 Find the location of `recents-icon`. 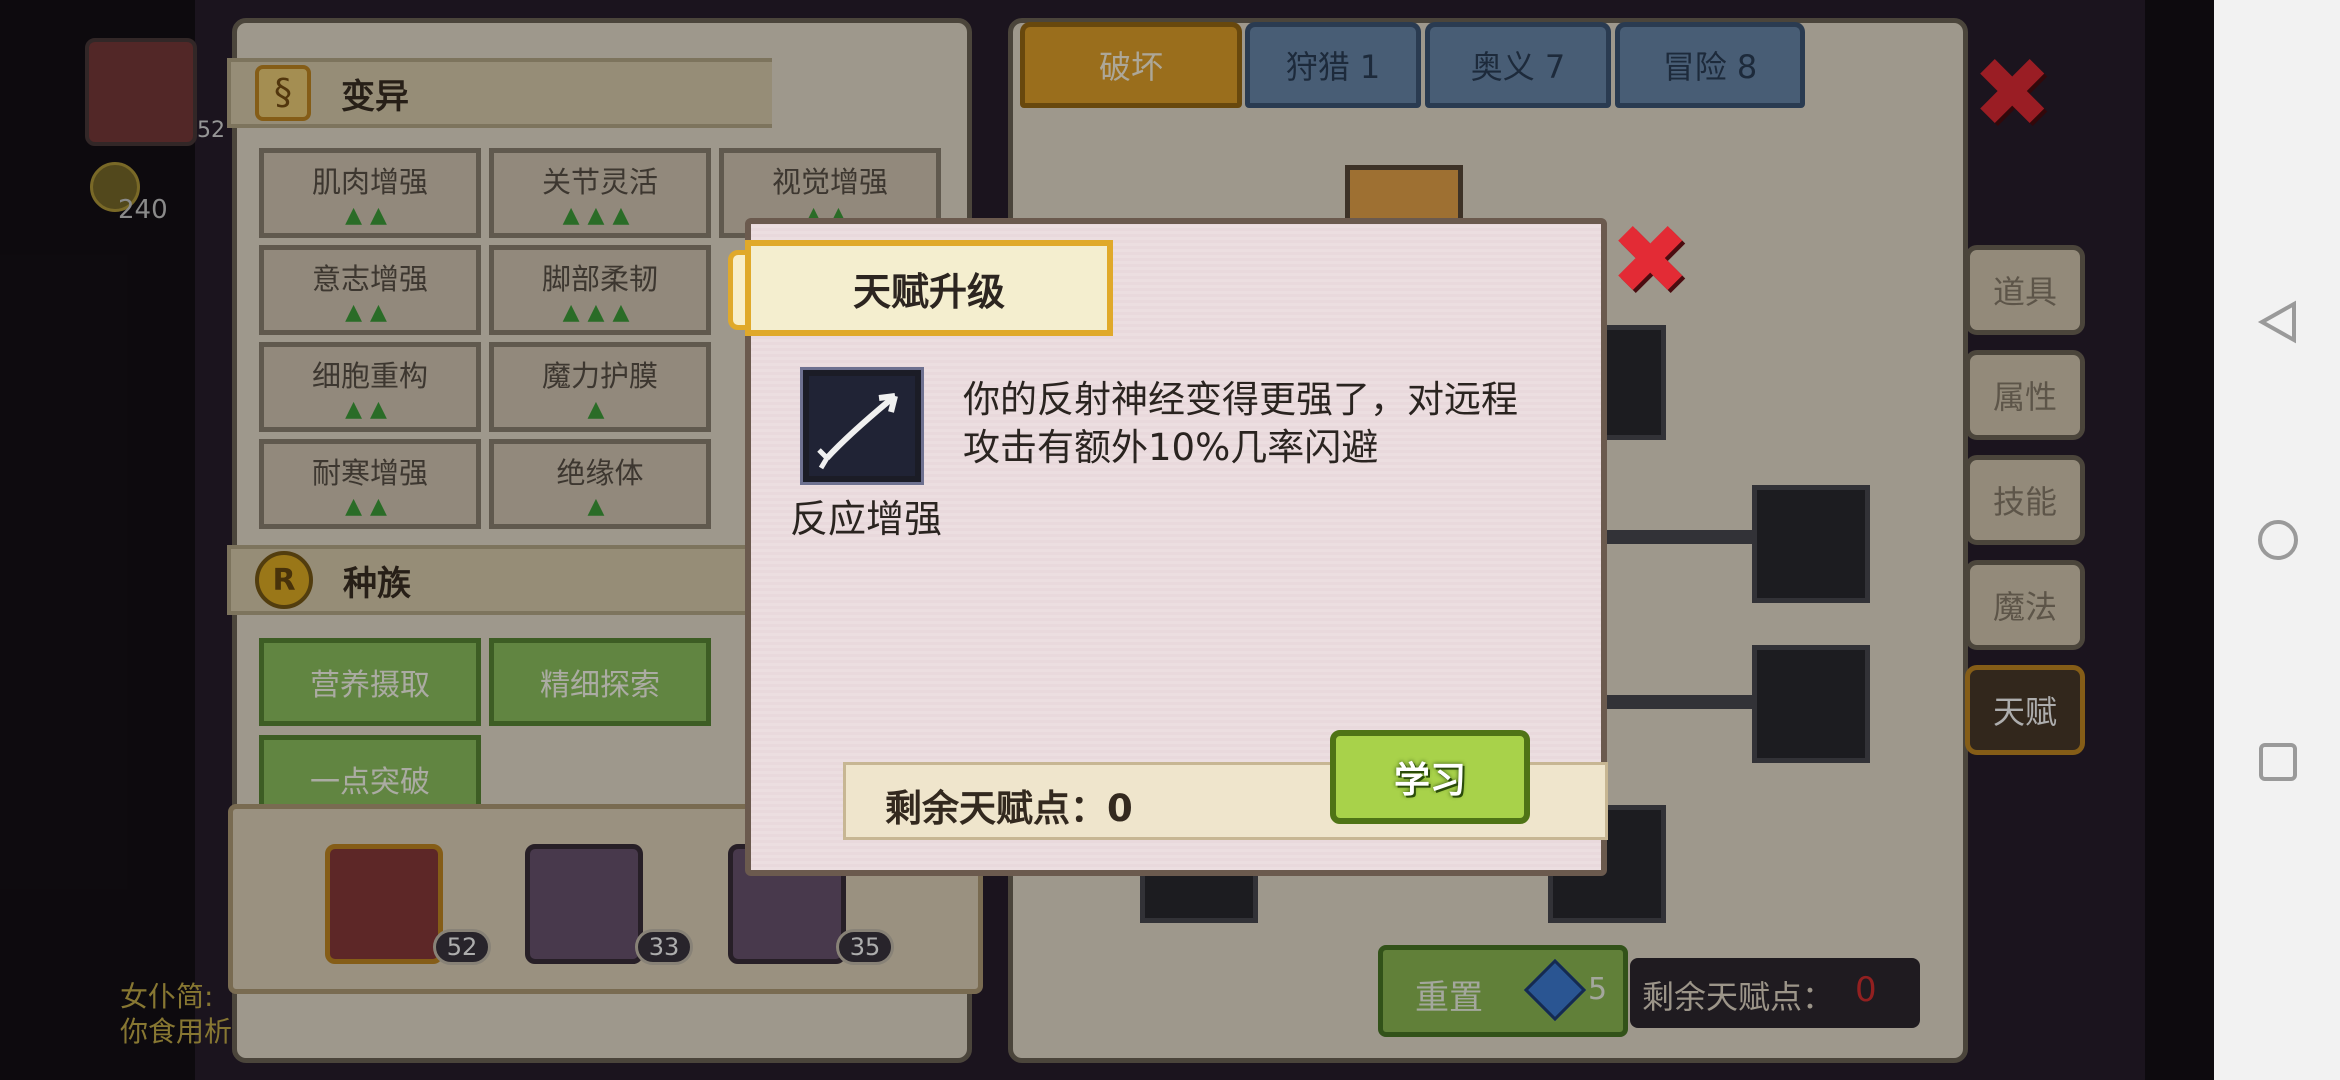

recents-icon is located at coordinates (2278, 762).